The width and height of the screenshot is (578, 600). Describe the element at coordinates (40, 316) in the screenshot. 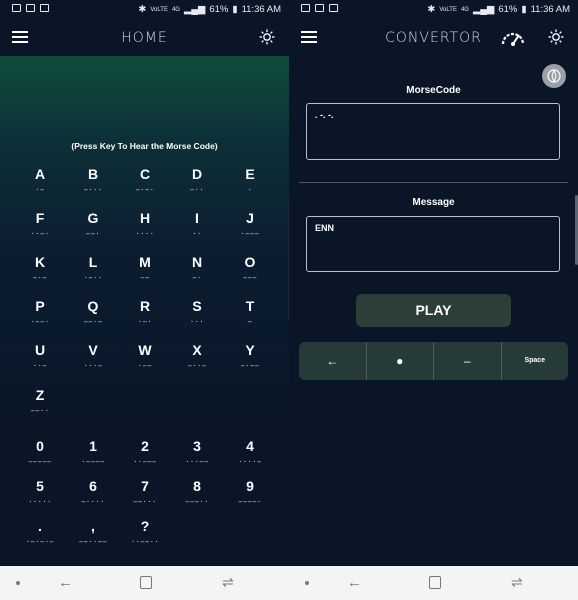

I see `morse-key-p: P ·−−·` at that location.